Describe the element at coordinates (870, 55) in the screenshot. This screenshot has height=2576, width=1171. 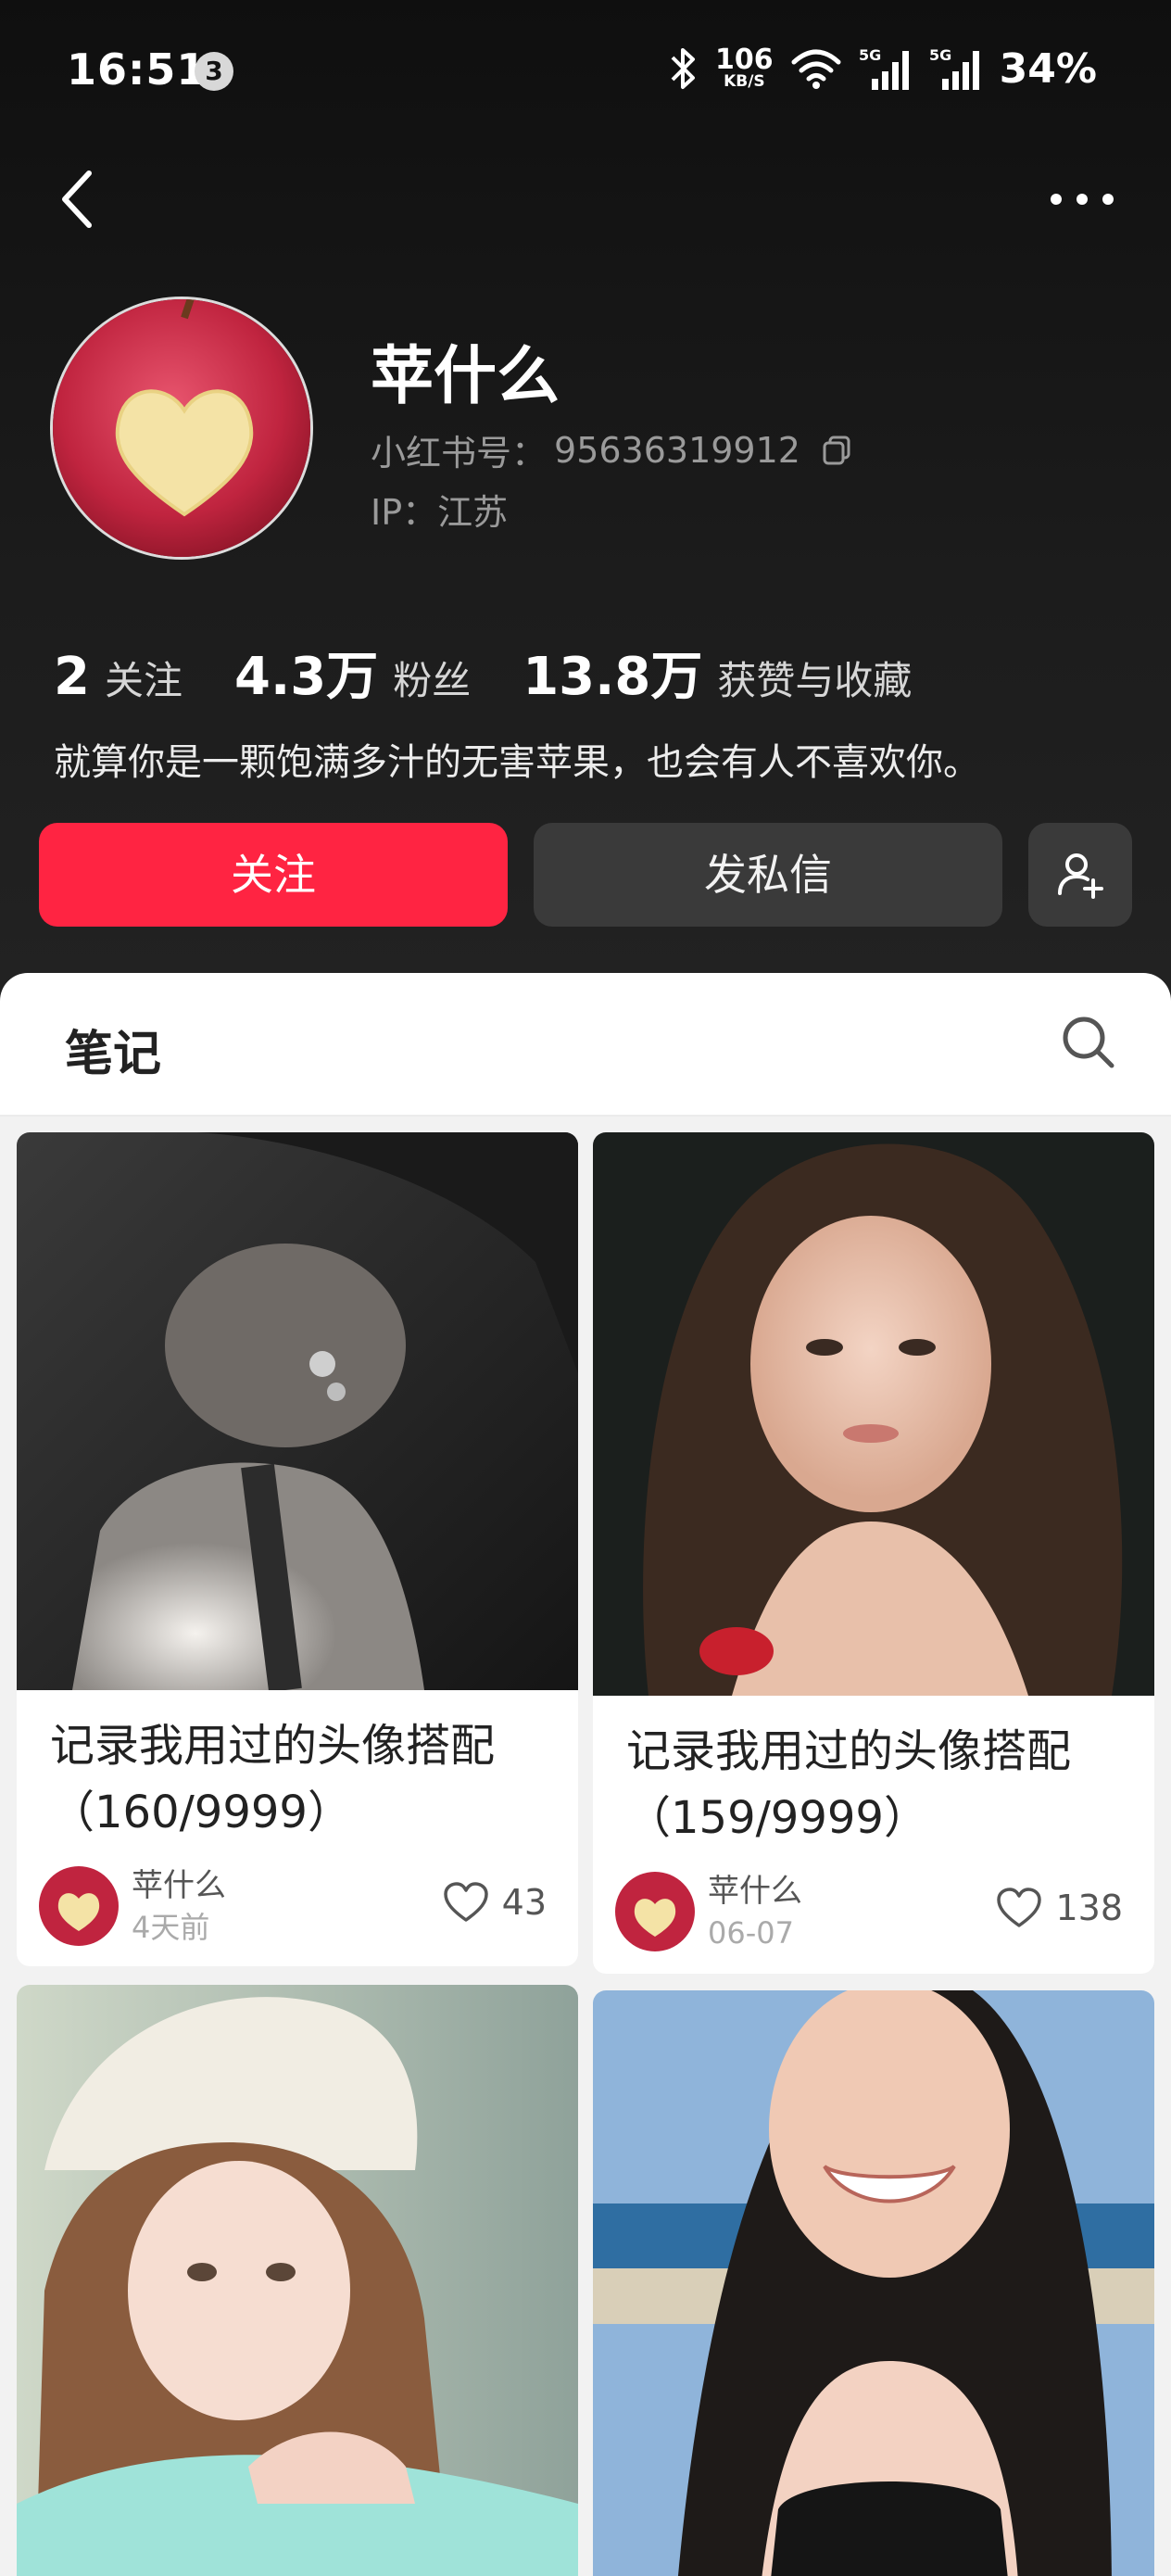
I see `signal-5g-label: 5G` at that location.